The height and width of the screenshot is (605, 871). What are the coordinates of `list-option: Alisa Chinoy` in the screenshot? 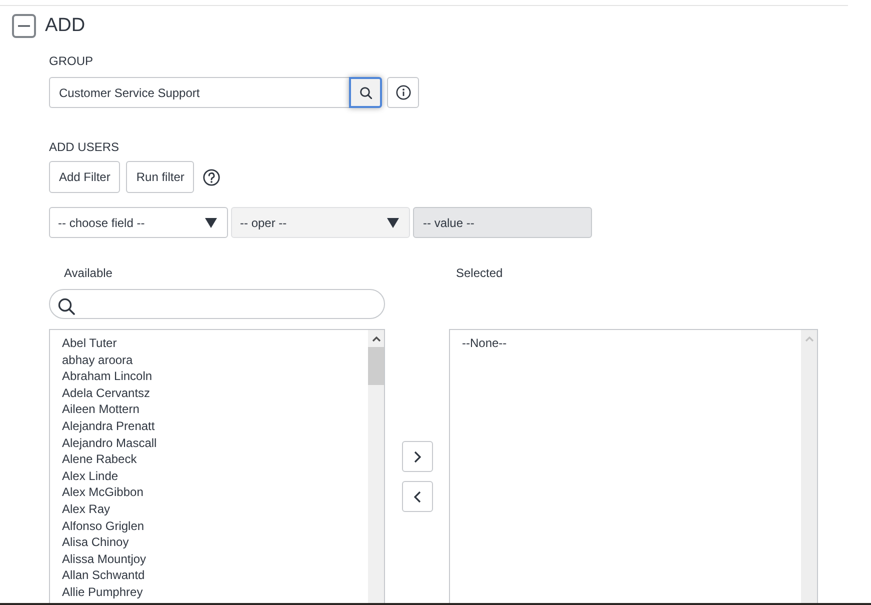 It's located at (209, 542).